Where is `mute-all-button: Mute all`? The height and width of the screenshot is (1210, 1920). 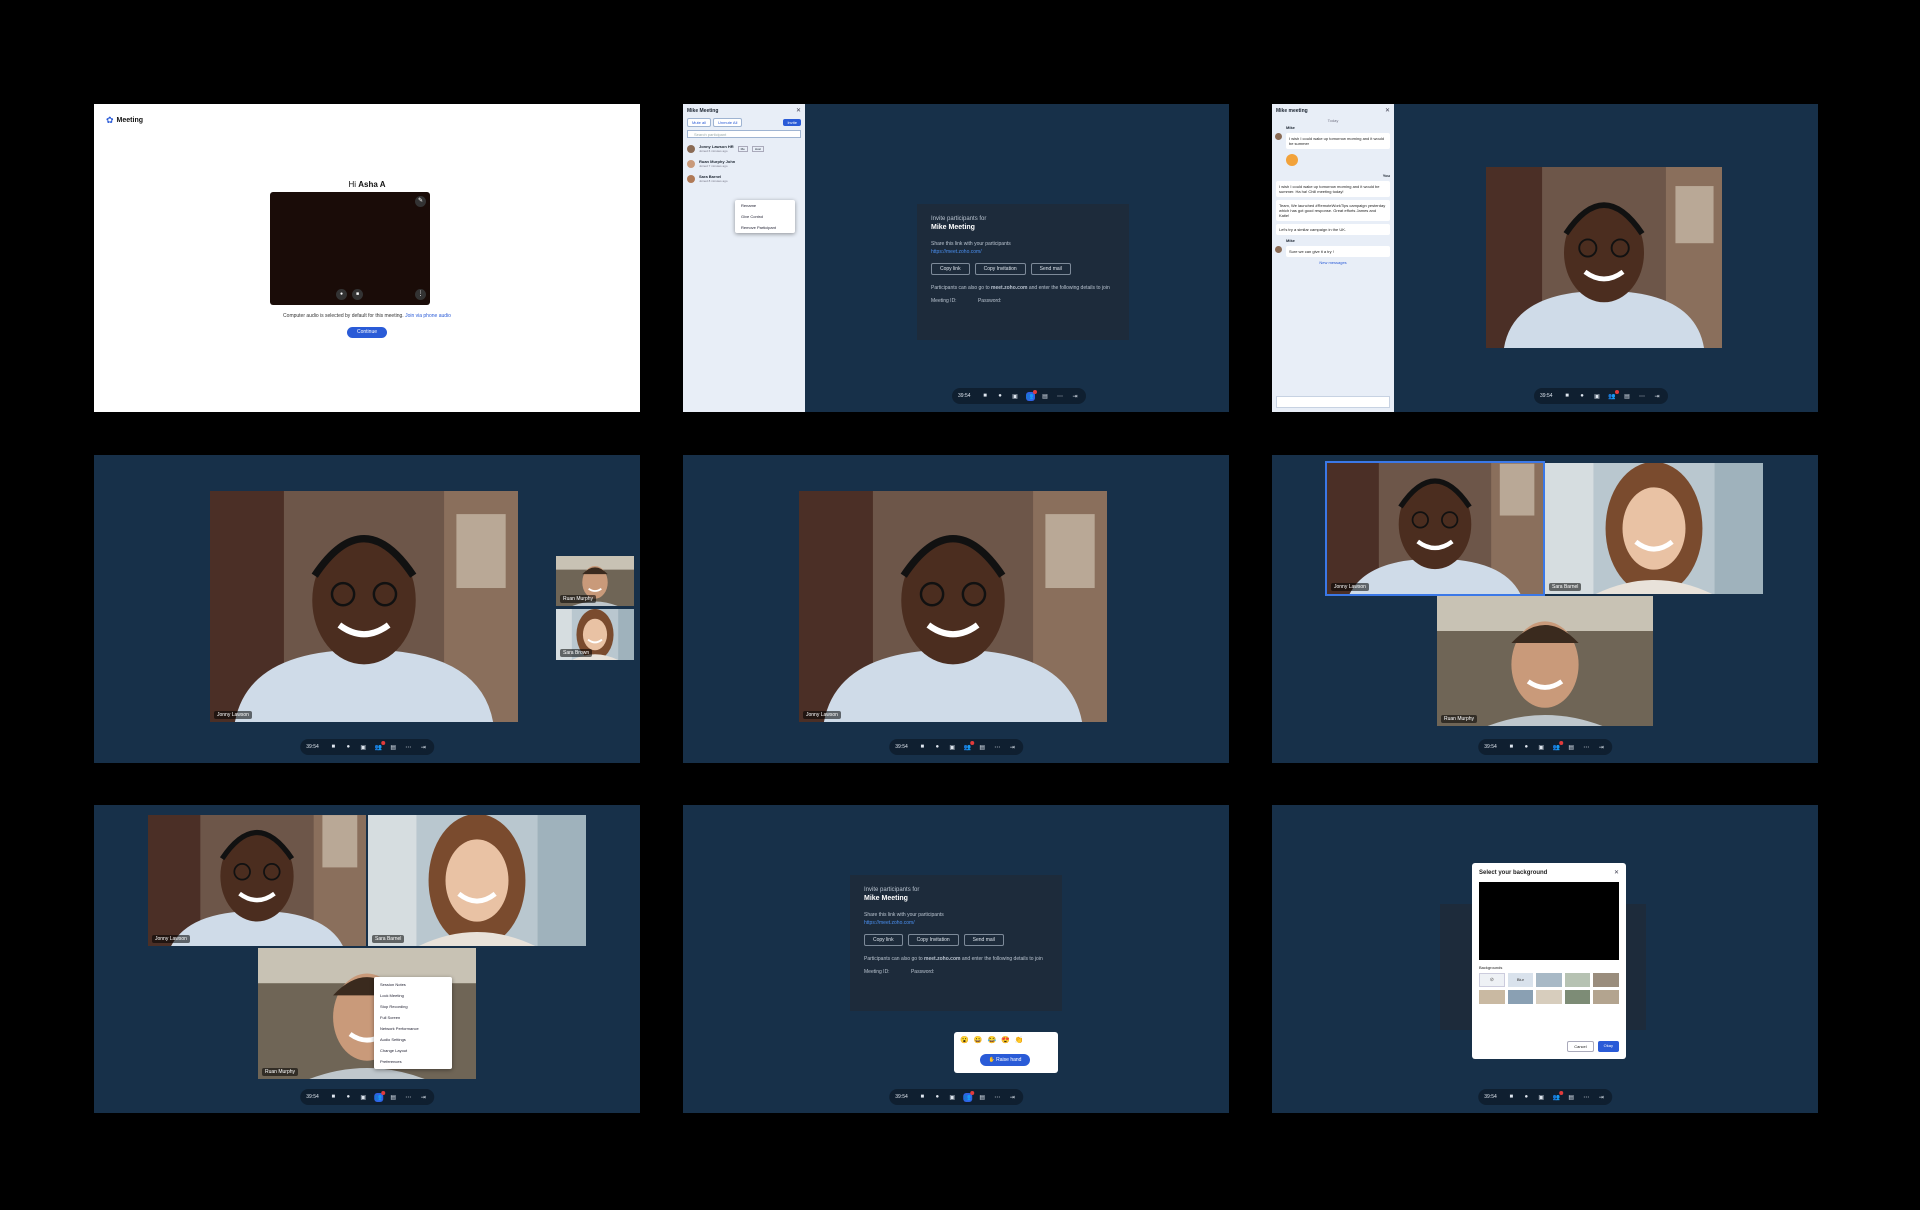
mute-all-button: Mute all is located at coordinates (699, 122).